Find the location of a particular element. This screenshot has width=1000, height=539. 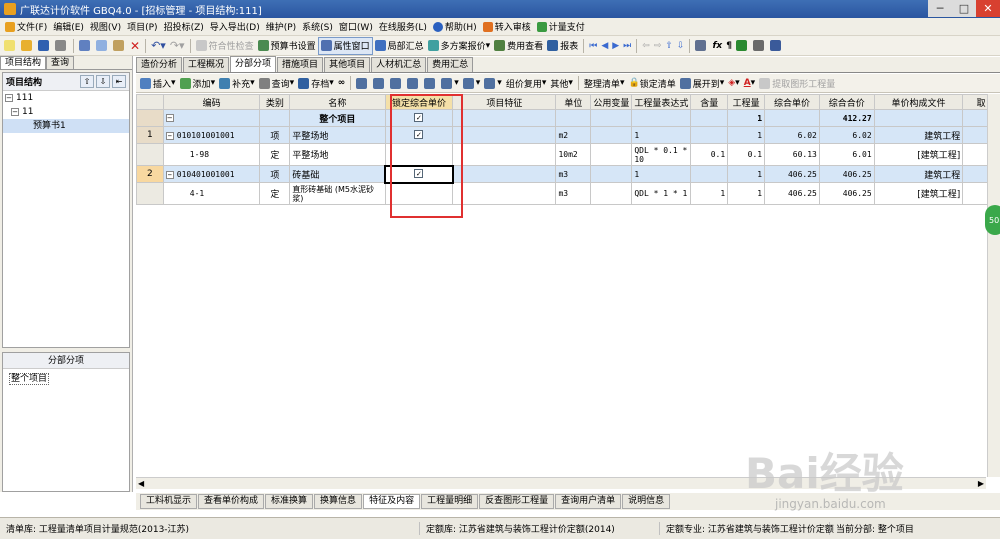

menu-project: 项目(P) is located at coordinates (142, 27).